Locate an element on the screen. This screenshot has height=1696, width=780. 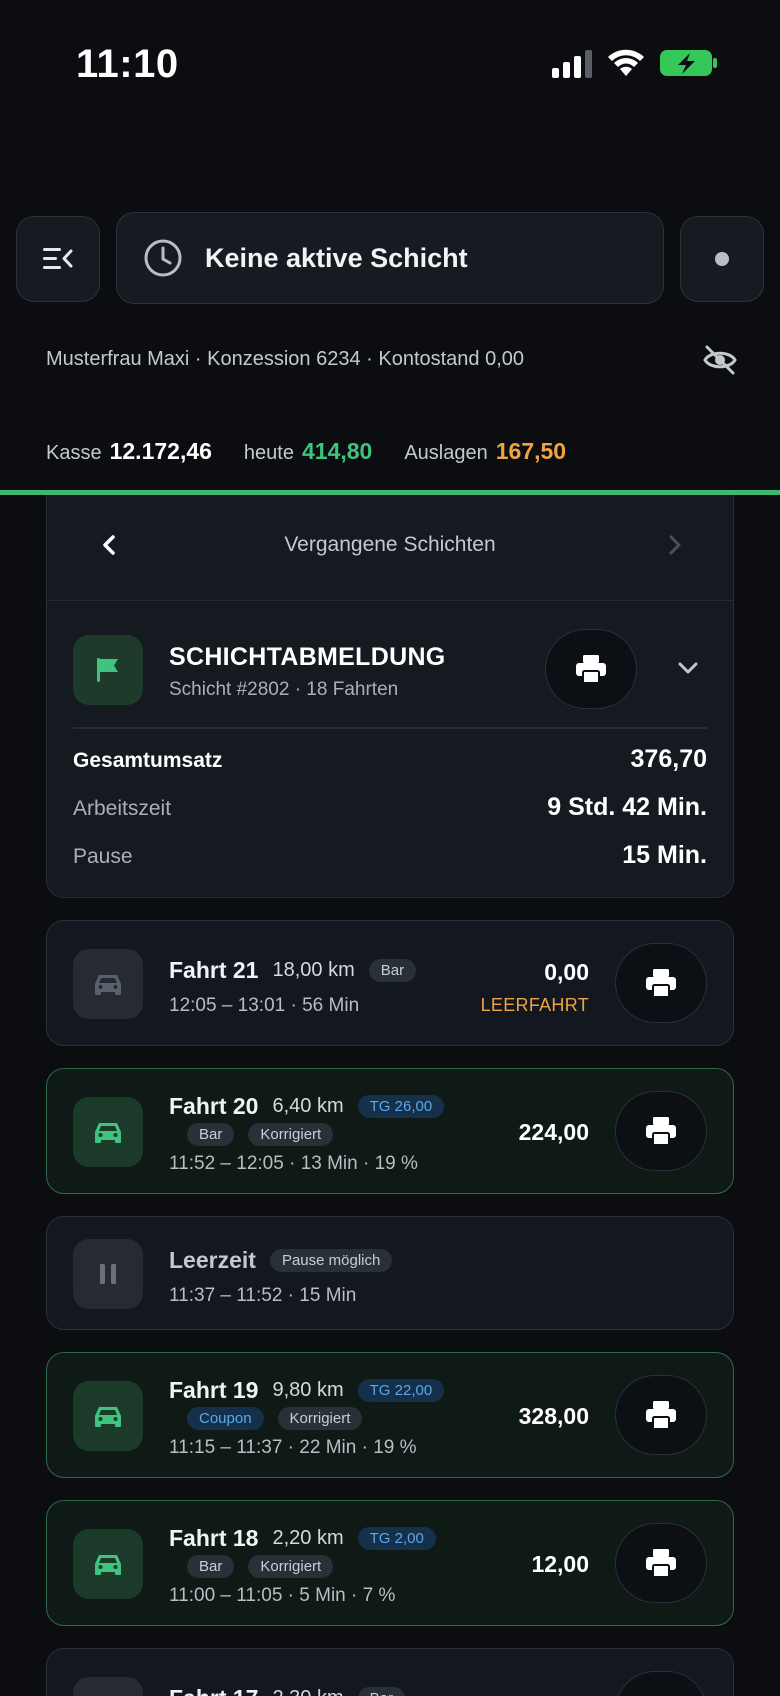
summary-row-pause: Pause 15 Min. is located at coordinates (390, 855).